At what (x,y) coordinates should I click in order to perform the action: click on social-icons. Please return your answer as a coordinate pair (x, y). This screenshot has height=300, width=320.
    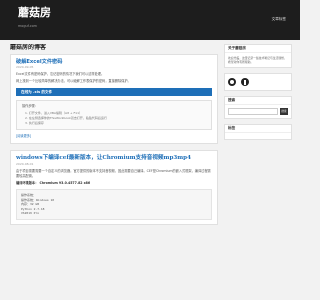
    Looking at the image, I should click on (258, 82).